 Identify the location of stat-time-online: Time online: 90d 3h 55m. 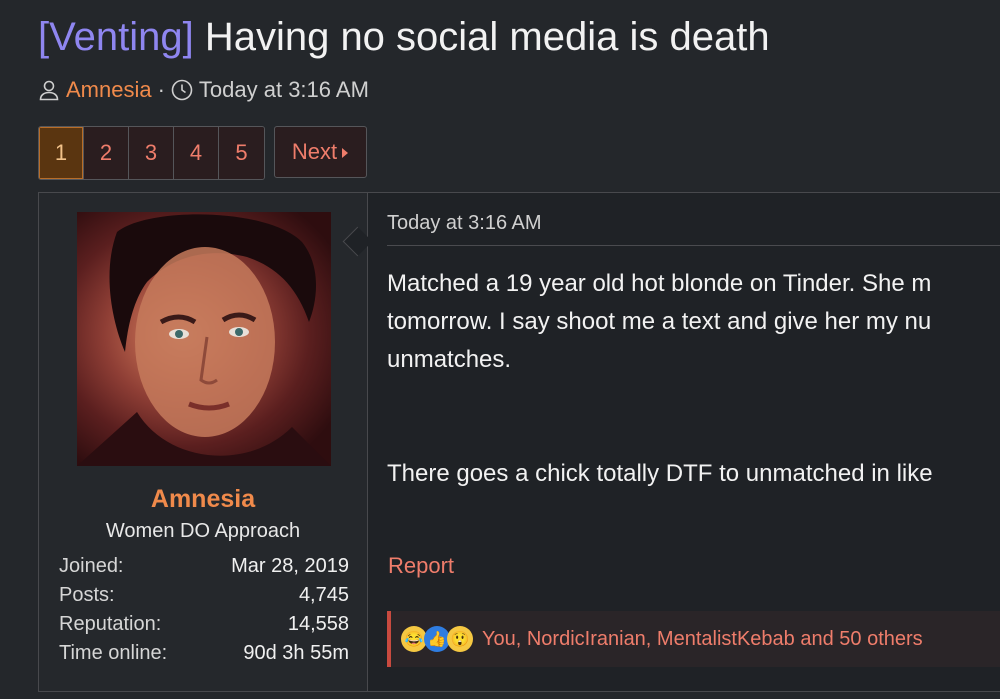
(204, 653).